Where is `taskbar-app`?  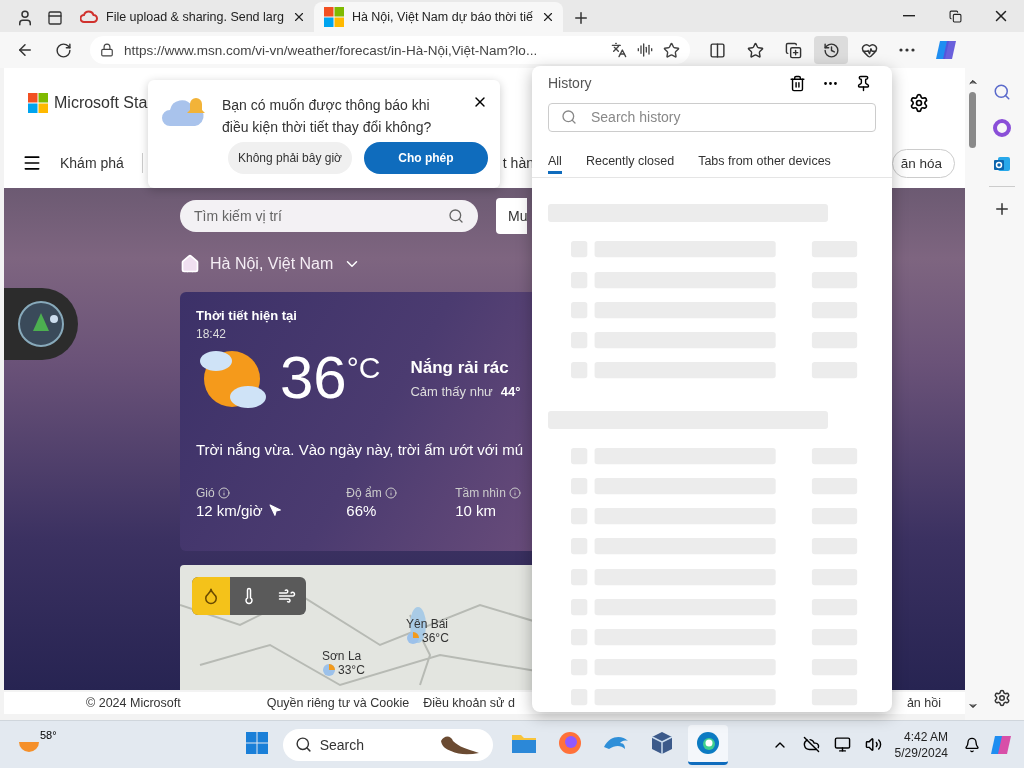 taskbar-app is located at coordinates (707, 744).